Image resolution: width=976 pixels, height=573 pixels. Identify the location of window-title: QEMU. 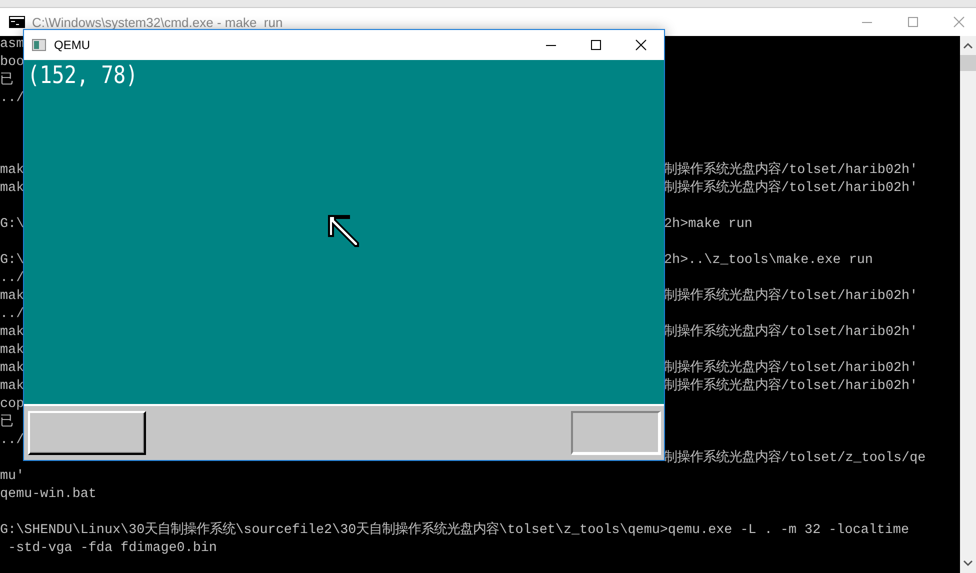
(72, 45).